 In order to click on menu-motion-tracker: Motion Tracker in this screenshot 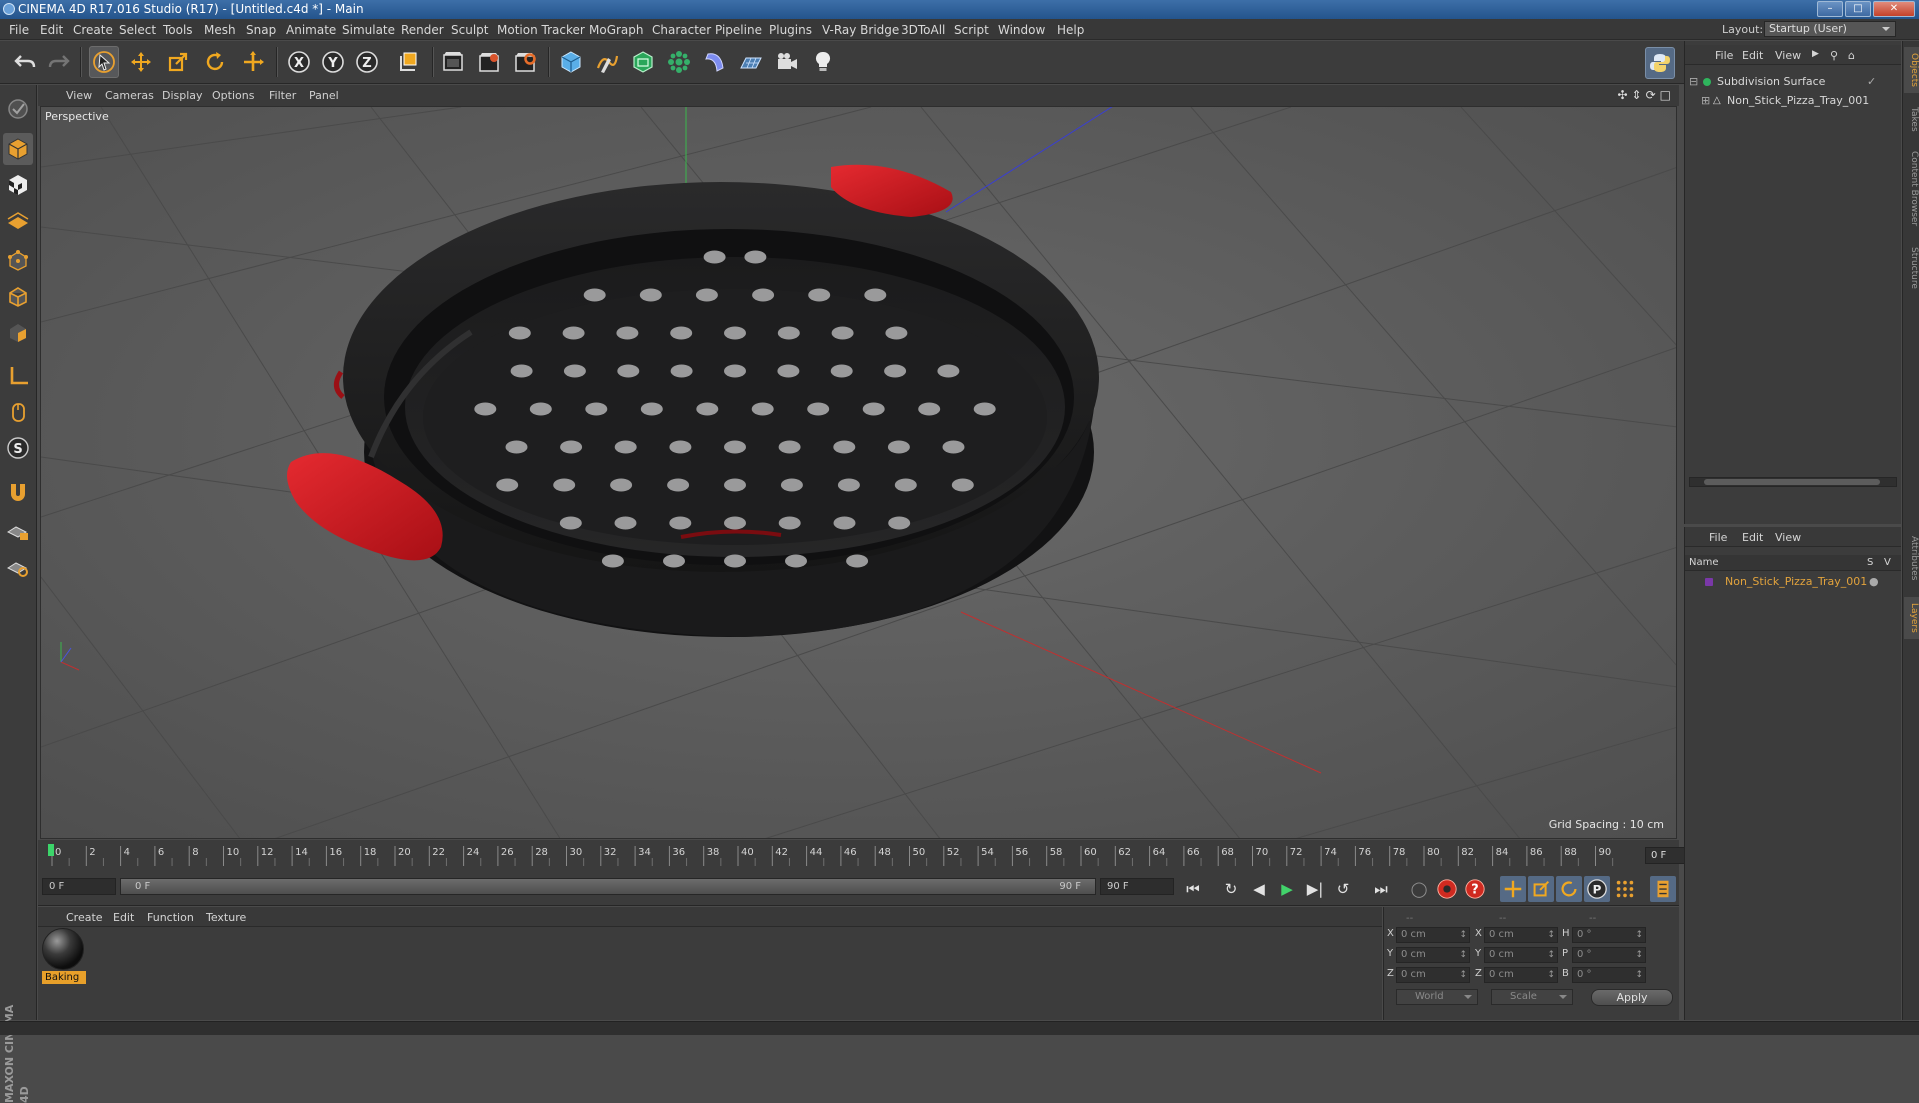, I will do `click(541, 30)`.